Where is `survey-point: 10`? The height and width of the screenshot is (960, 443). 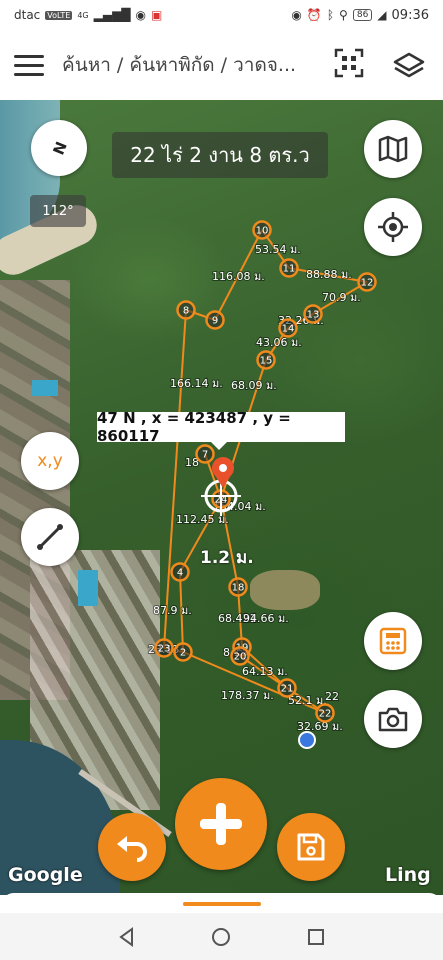
survey-point: 10 is located at coordinates (262, 230).